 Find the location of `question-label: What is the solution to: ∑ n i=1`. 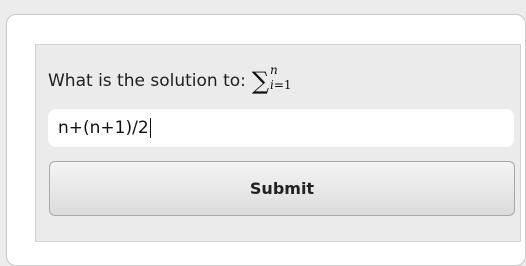

question-label: What is the solution to: ∑ n i=1 is located at coordinates (170, 80).